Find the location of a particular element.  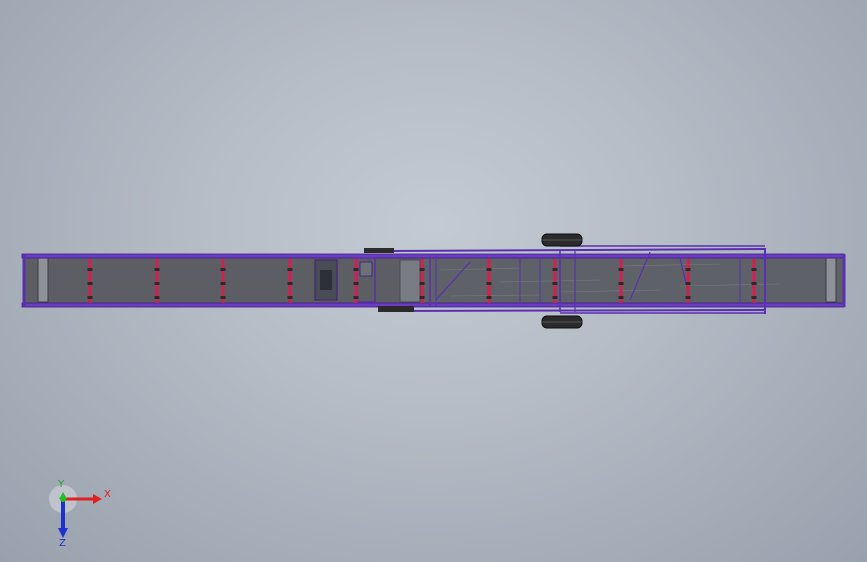

tail-drum is located at coordinates (43, 280).